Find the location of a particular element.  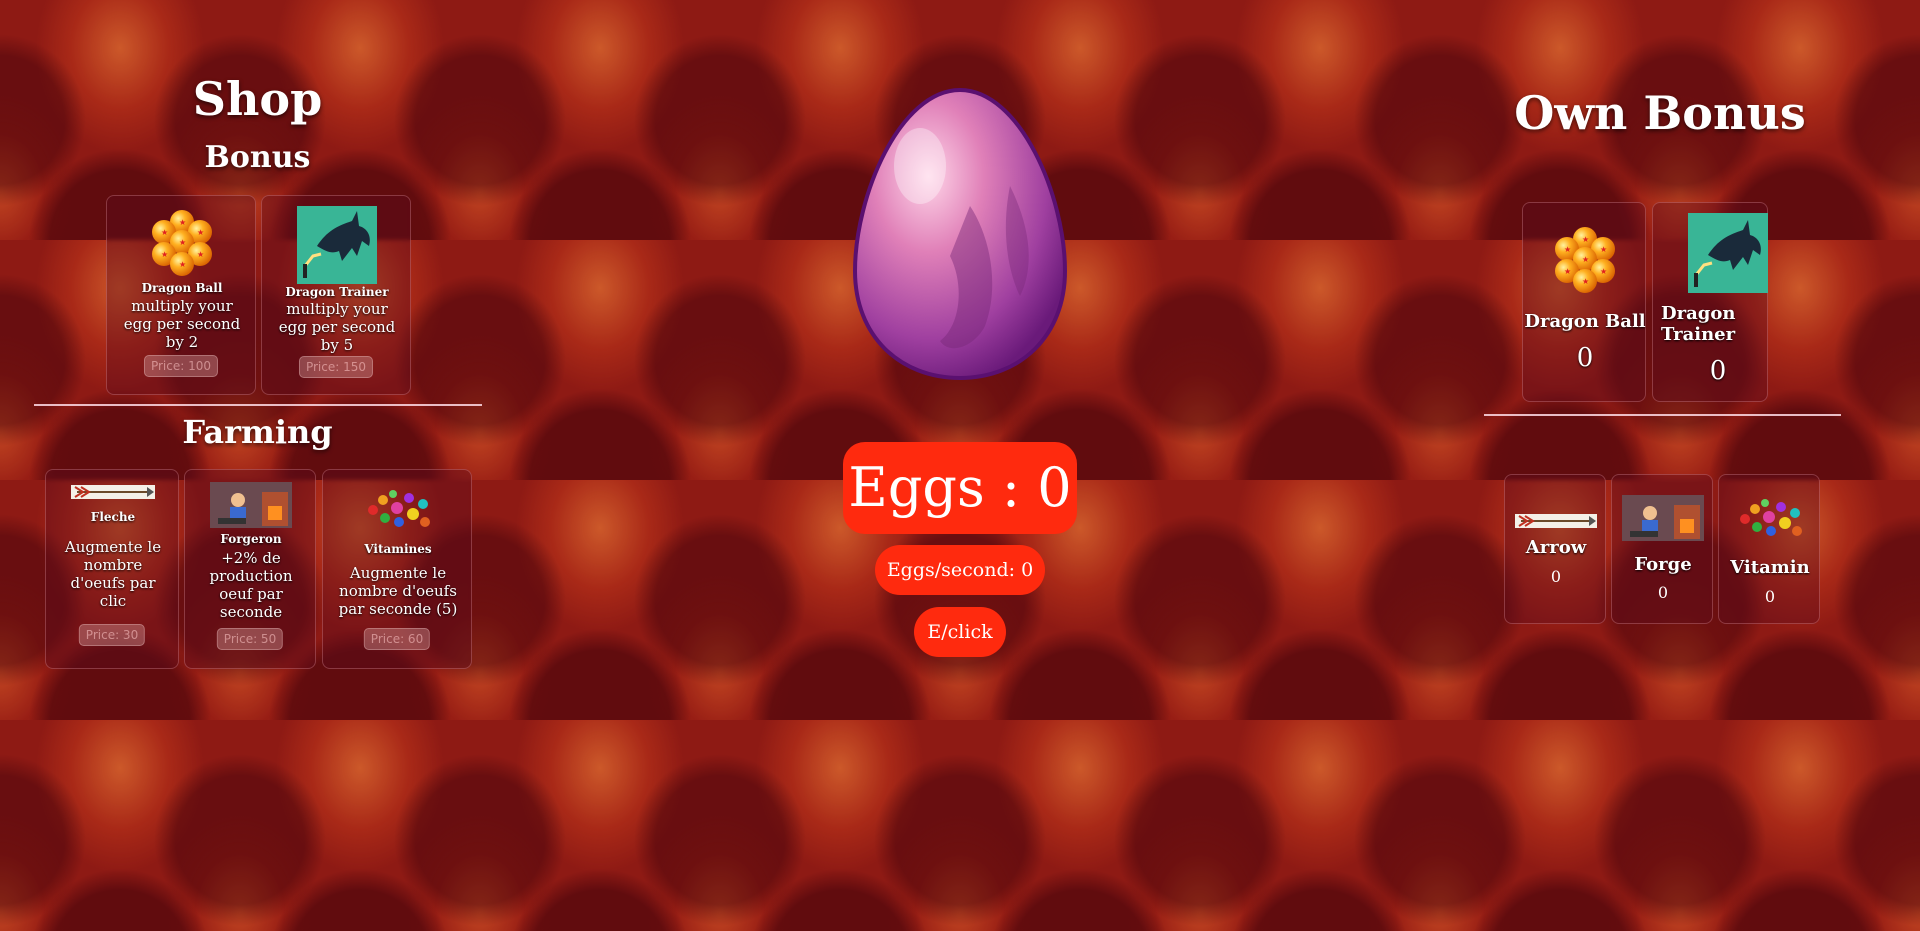

own-card-dragon-trainer: Dragon Trainer 0 is located at coordinates (1710, 302).